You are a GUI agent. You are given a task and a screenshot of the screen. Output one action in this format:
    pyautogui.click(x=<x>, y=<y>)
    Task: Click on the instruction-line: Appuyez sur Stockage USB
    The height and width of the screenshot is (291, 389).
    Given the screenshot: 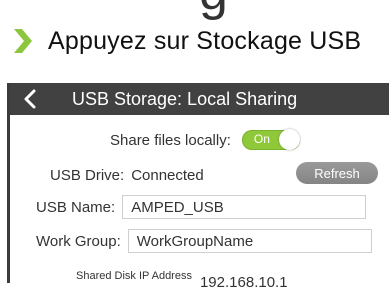 What is the action you would take?
    pyautogui.click(x=186, y=41)
    